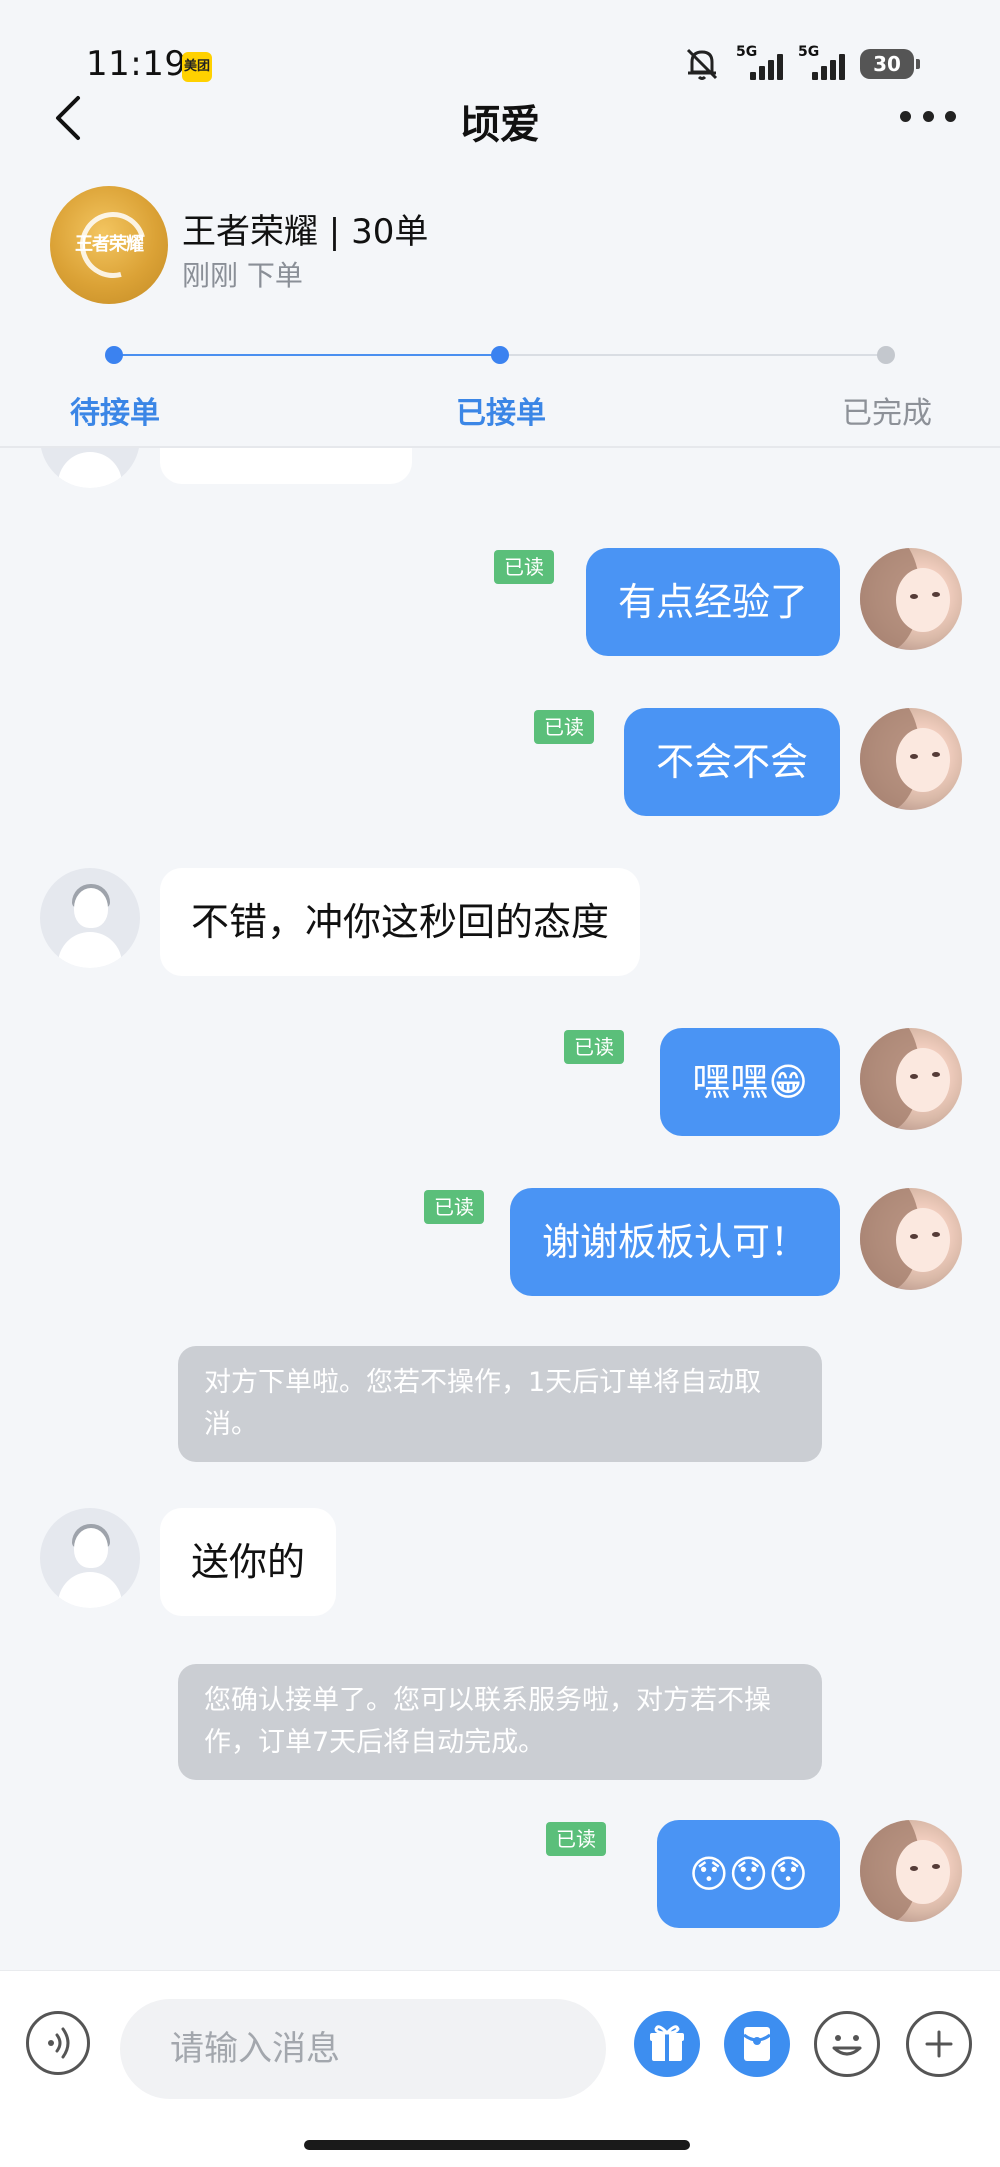 The width and height of the screenshot is (1000, 2167). What do you see at coordinates (702, 64) in the screenshot?
I see `mute-bell-icon` at bounding box center [702, 64].